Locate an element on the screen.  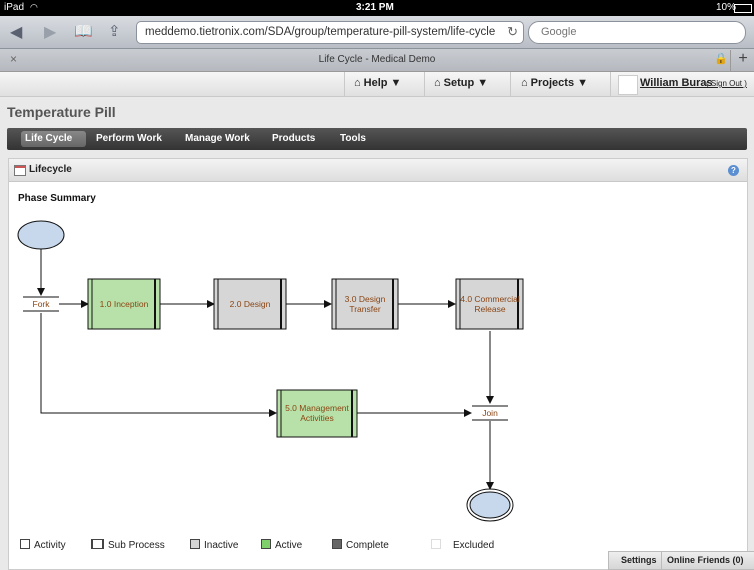
legend-complete: Complete is located at coordinates (360, 545).